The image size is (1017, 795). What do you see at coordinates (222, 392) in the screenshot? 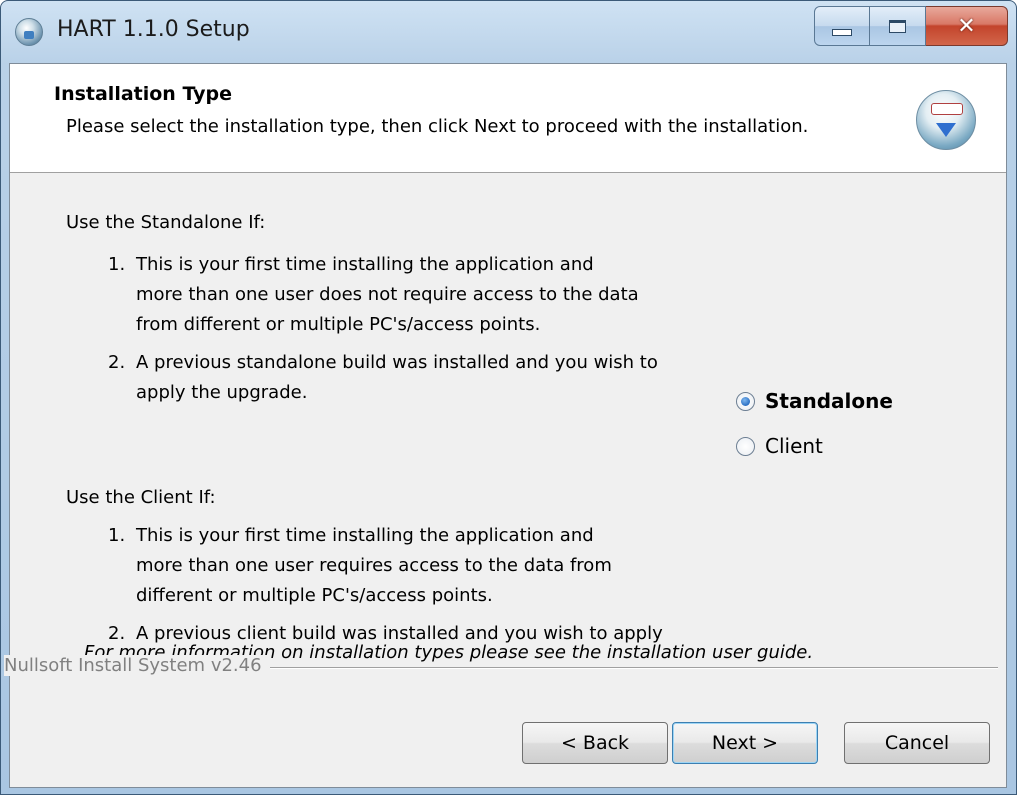
I see `item-line: apply the upgrade.` at bounding box center [222, 392].